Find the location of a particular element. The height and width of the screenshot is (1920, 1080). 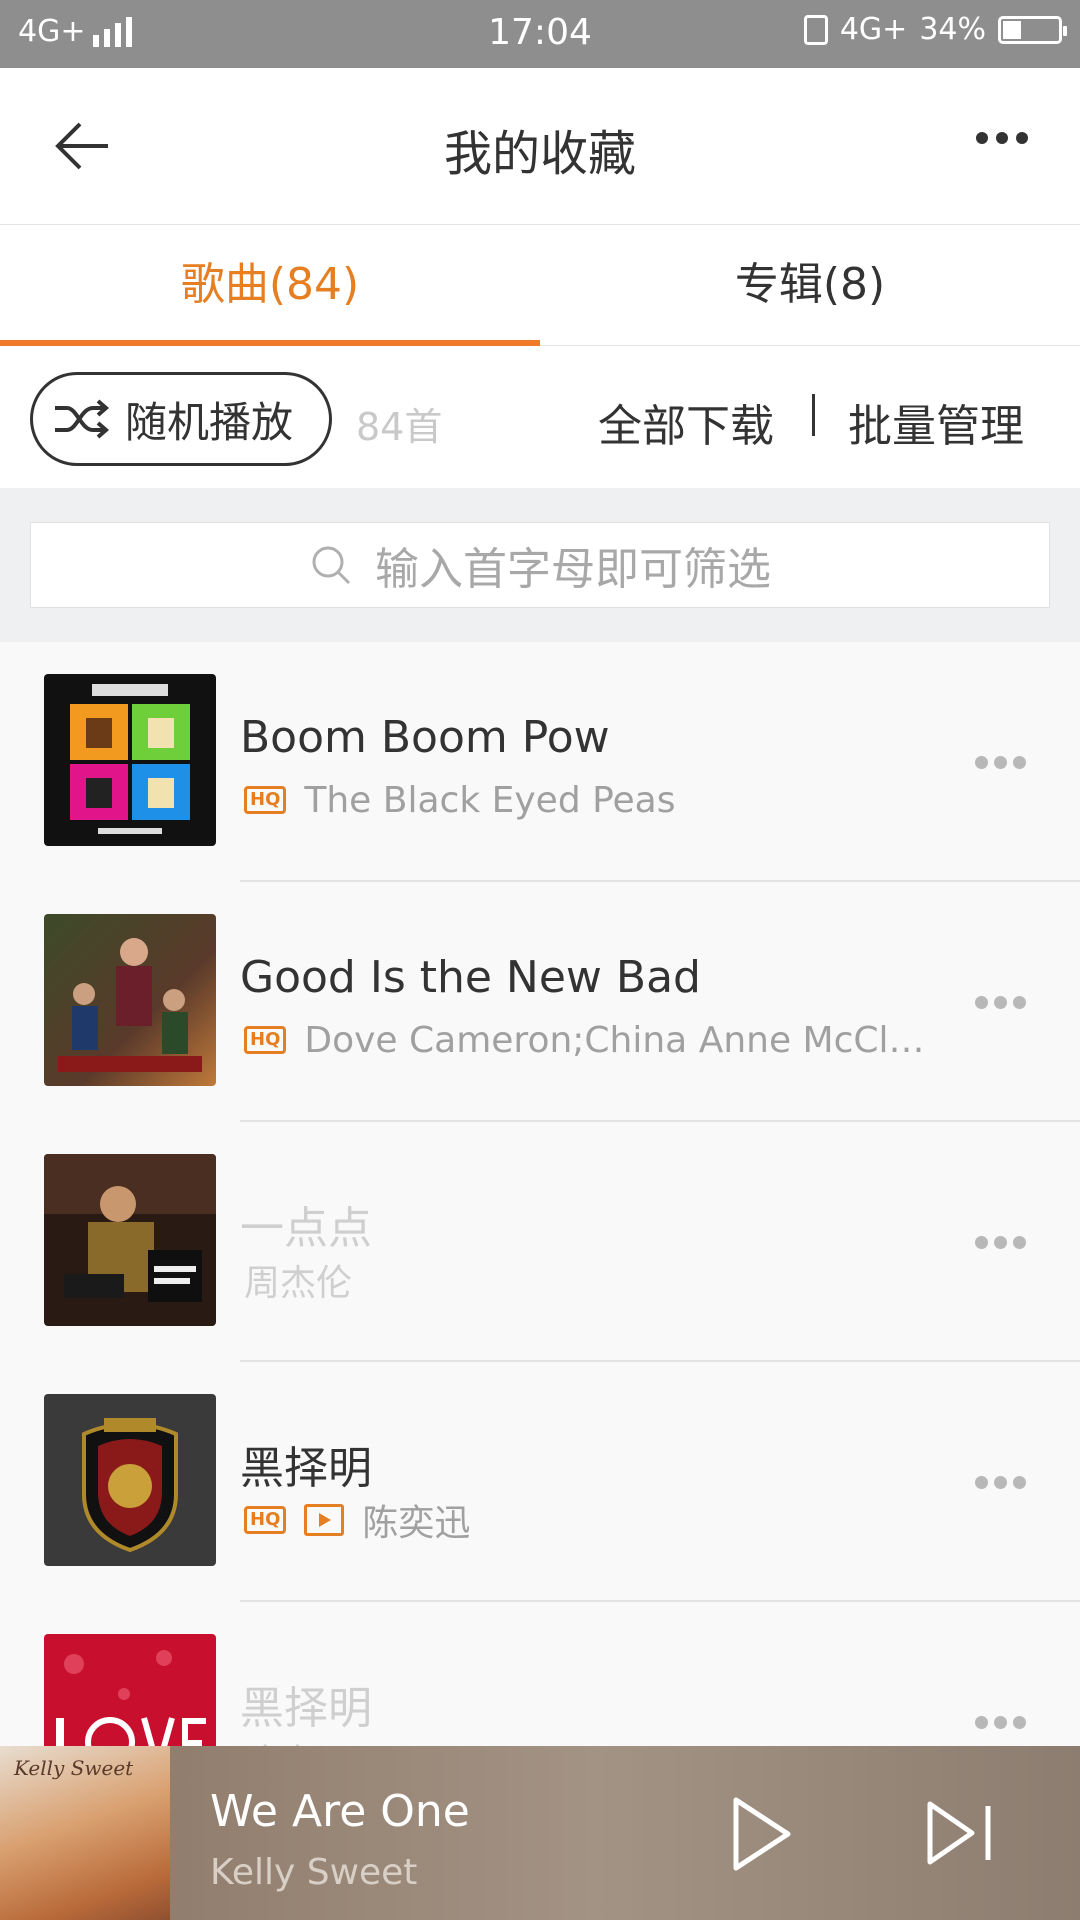

status-right: 4G+ 34% is located at coordinates (935, 29).